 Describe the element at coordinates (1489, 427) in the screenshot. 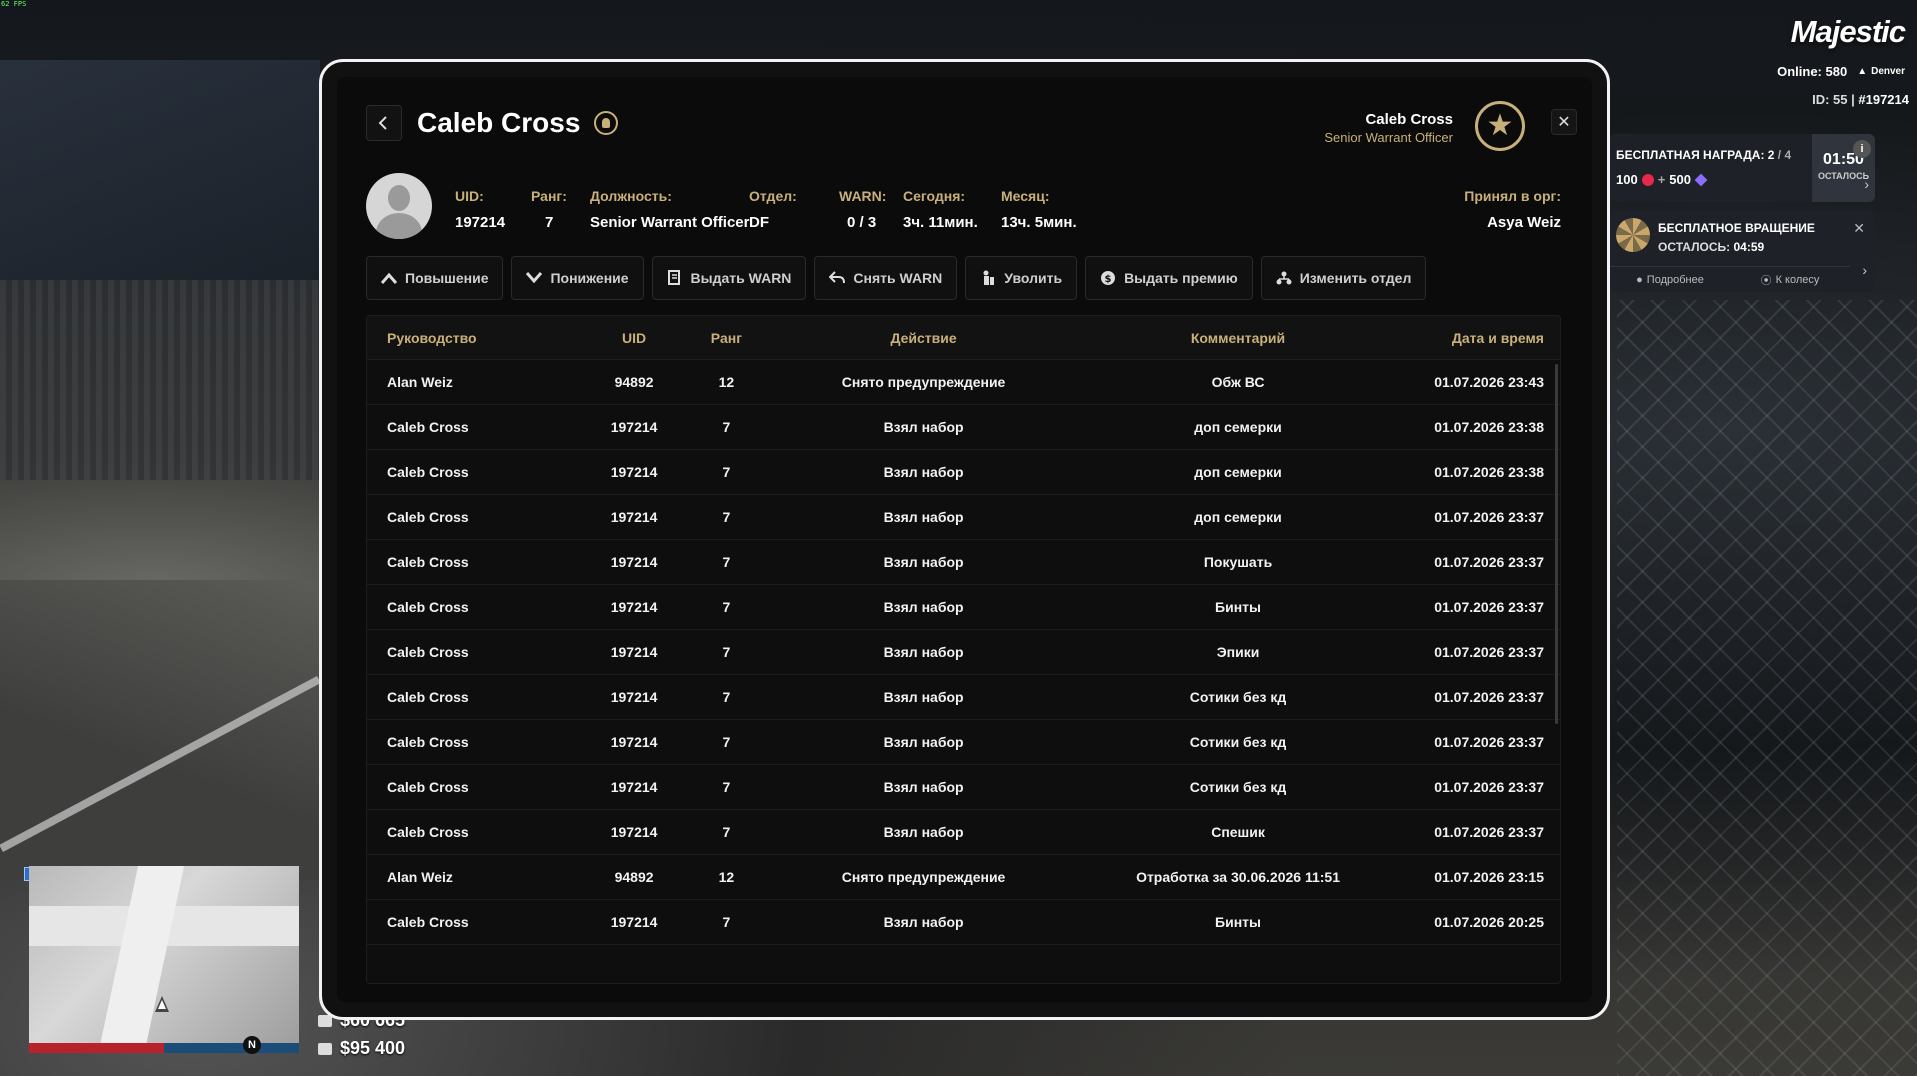

I see `cell-datetime: 01.07.2026 23:38` at that location.